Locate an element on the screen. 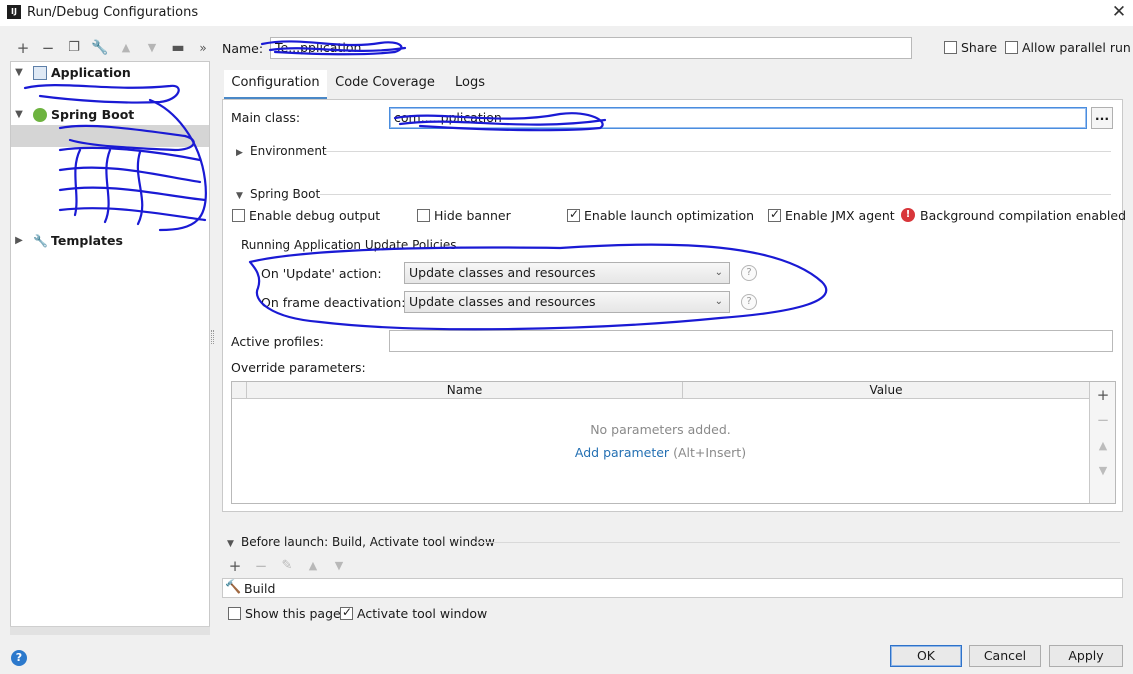 The height and width of the screenshot is (674, 1133). on-update-select: Update classes and resources ⌄ is located at coordinates (567, 273).